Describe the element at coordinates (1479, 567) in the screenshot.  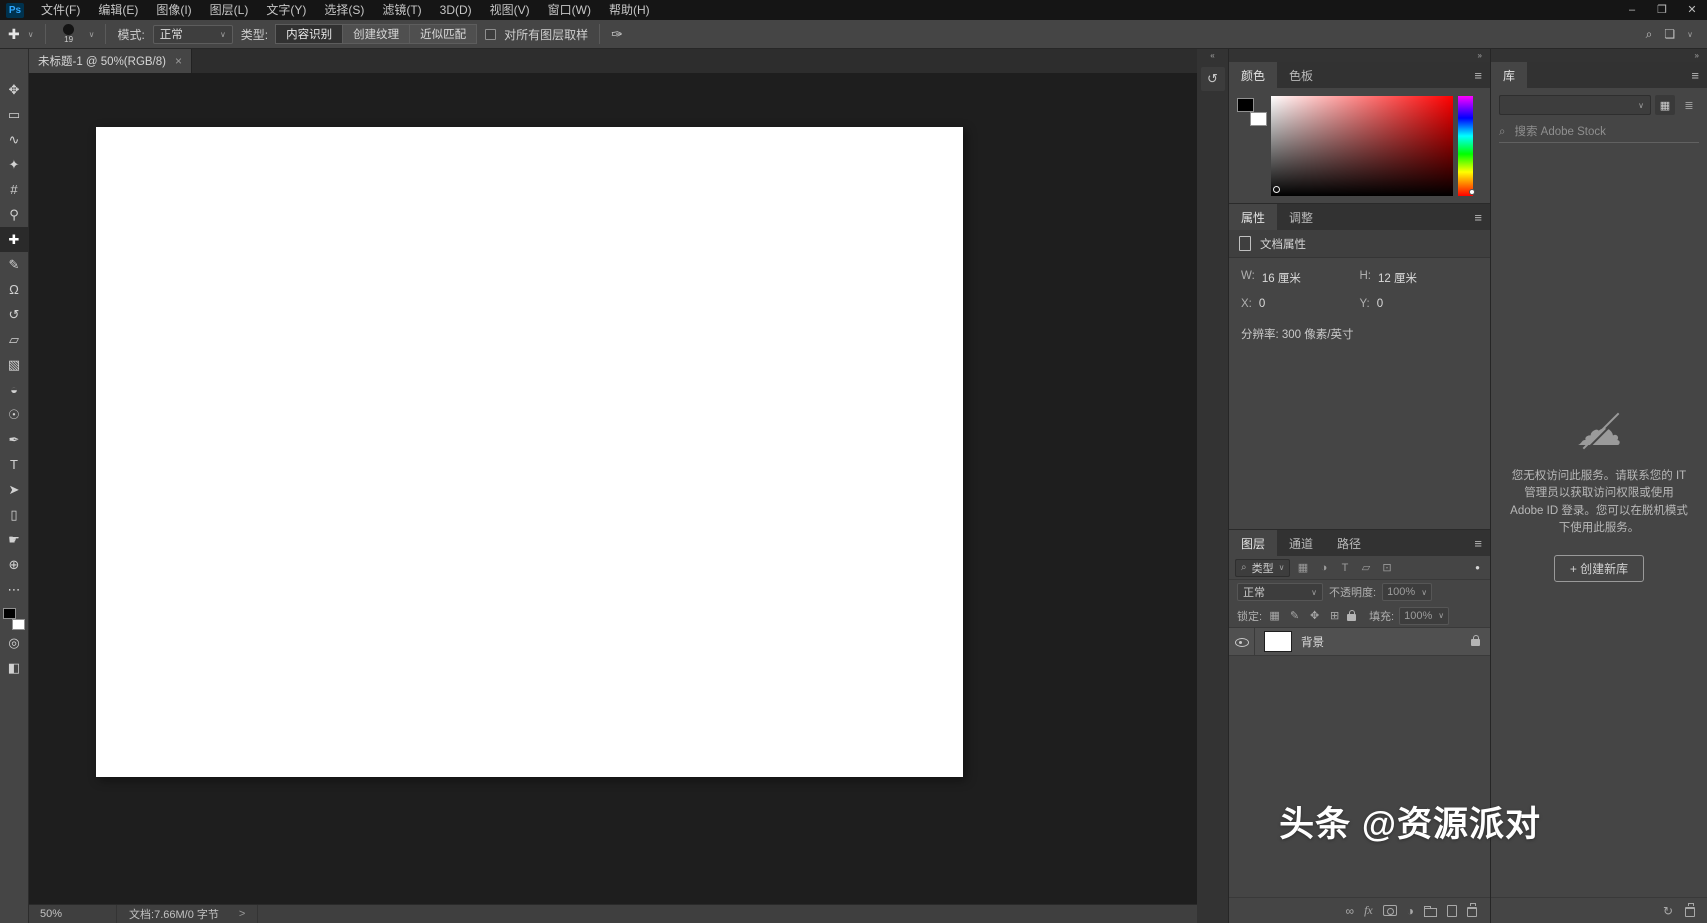
I see `filter-toggle-icon: ●` at that location.